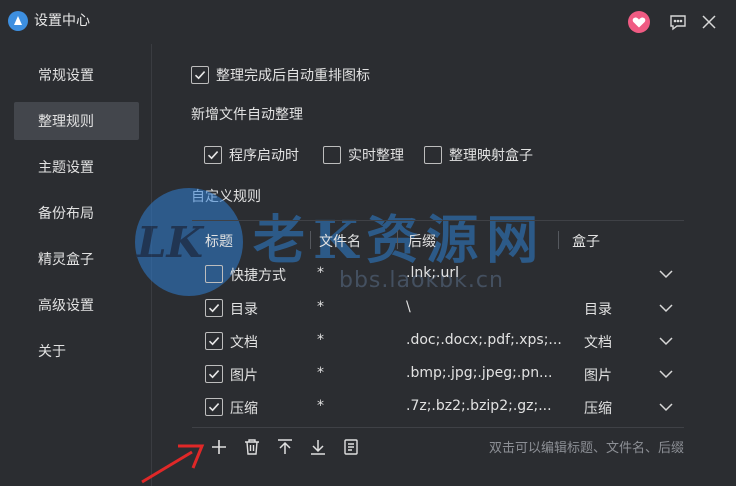  Describe the element at coordinates (219, 447) in the screenshot. I see `add-icon` at that location.